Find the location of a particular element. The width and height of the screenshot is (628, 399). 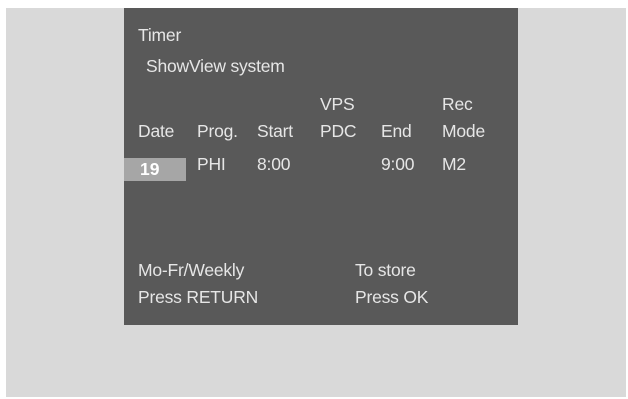

col-header-start: Start is located at coordinates (275, 131).